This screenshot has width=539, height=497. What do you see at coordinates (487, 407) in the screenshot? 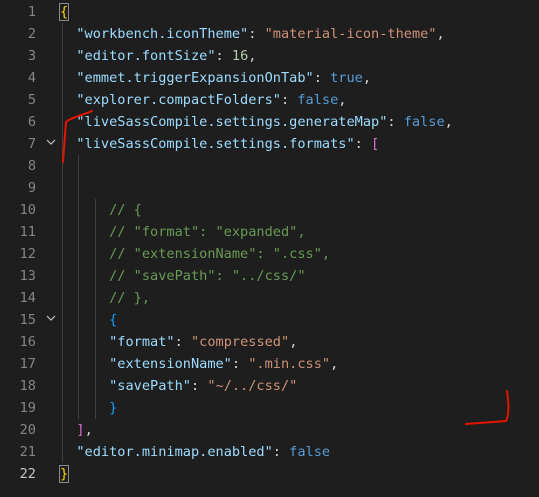
I see `red-bracket-mark-right` at bounding box center [487, 407].